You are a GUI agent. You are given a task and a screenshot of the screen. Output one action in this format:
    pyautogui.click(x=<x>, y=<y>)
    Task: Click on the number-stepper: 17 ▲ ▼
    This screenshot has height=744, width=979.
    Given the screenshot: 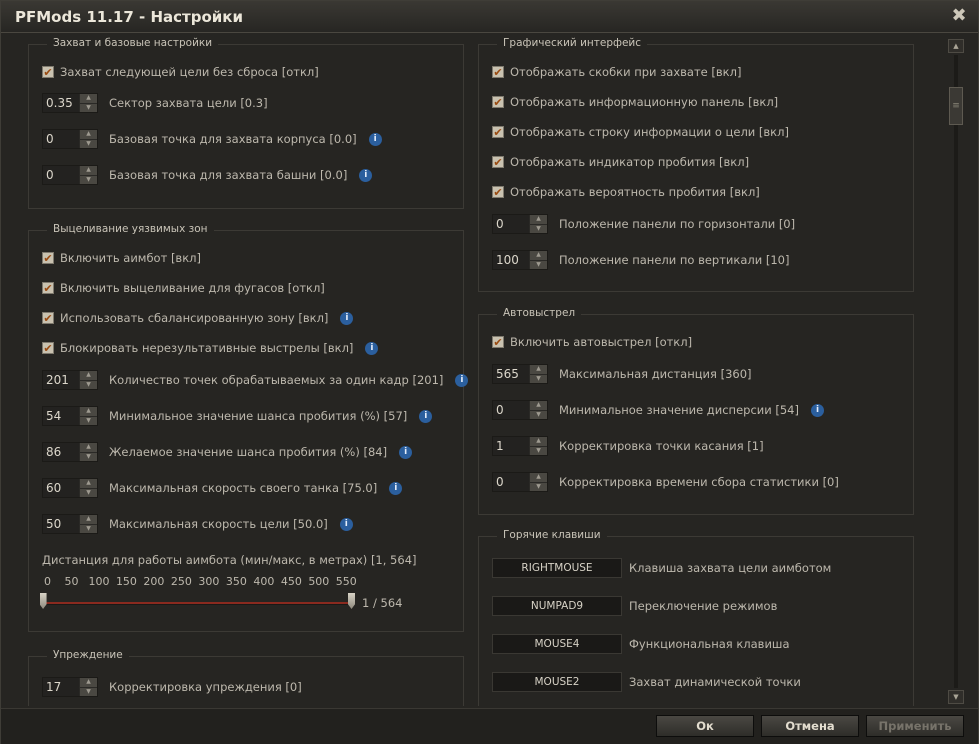 What is the action you would take?
    pyautogui.click(x=70, y=687)
    